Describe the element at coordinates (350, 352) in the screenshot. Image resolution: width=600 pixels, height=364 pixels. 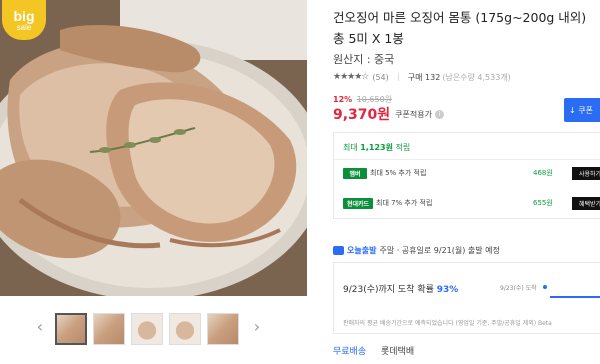
I see `free-shipping-label: 무료배송` at that location.